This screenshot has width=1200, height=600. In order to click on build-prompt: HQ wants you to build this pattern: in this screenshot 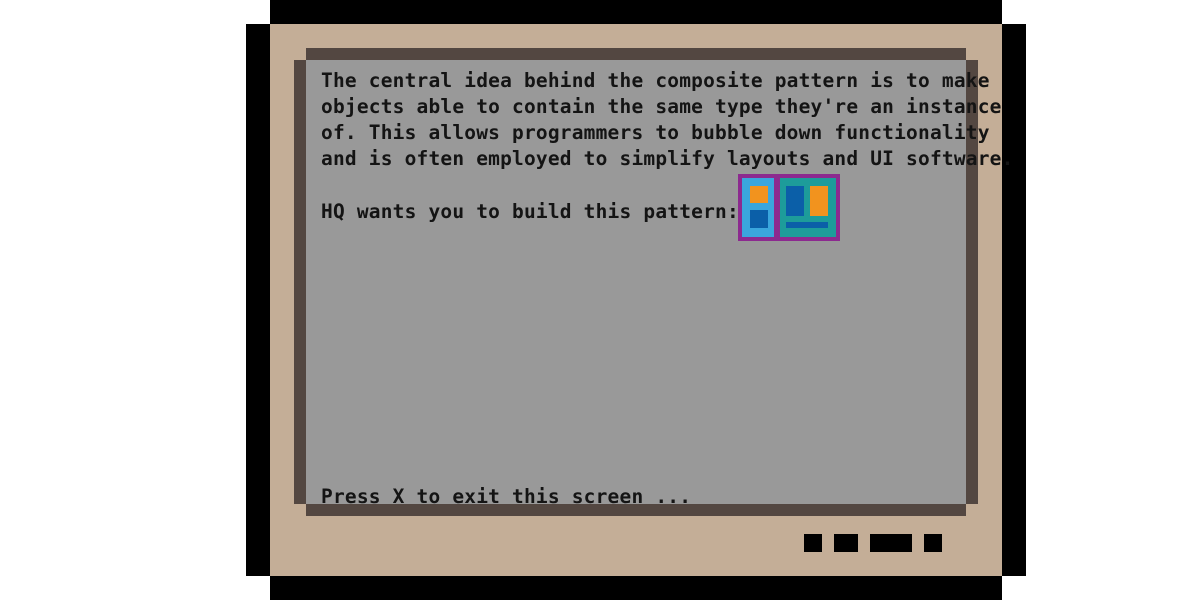, I will do `click(530, 211)`.